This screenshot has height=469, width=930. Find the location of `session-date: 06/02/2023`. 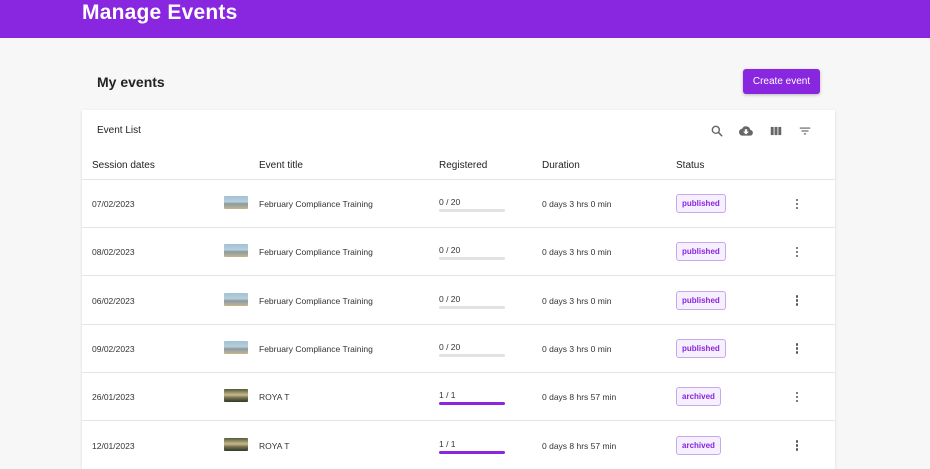

session-date: 06/02/2023 is located at coordinates (113, 300).